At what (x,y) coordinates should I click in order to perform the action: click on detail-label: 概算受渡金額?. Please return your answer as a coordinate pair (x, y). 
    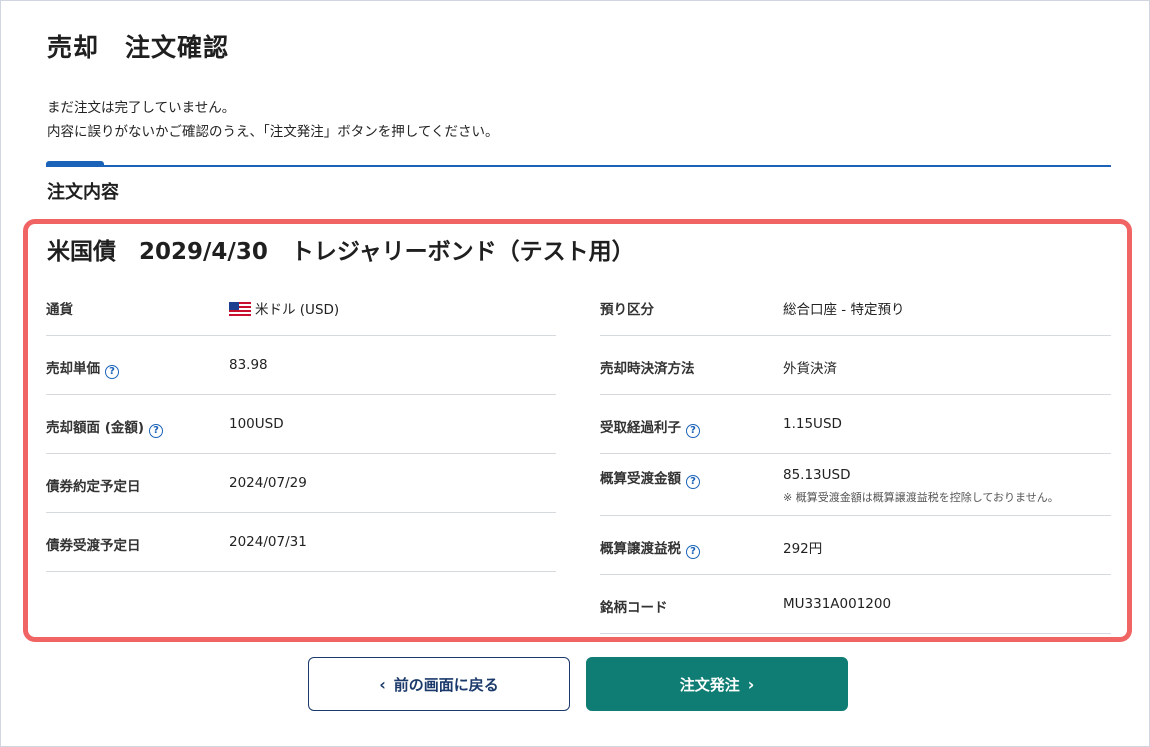
    Looking at the image, I should click on (650, 478).